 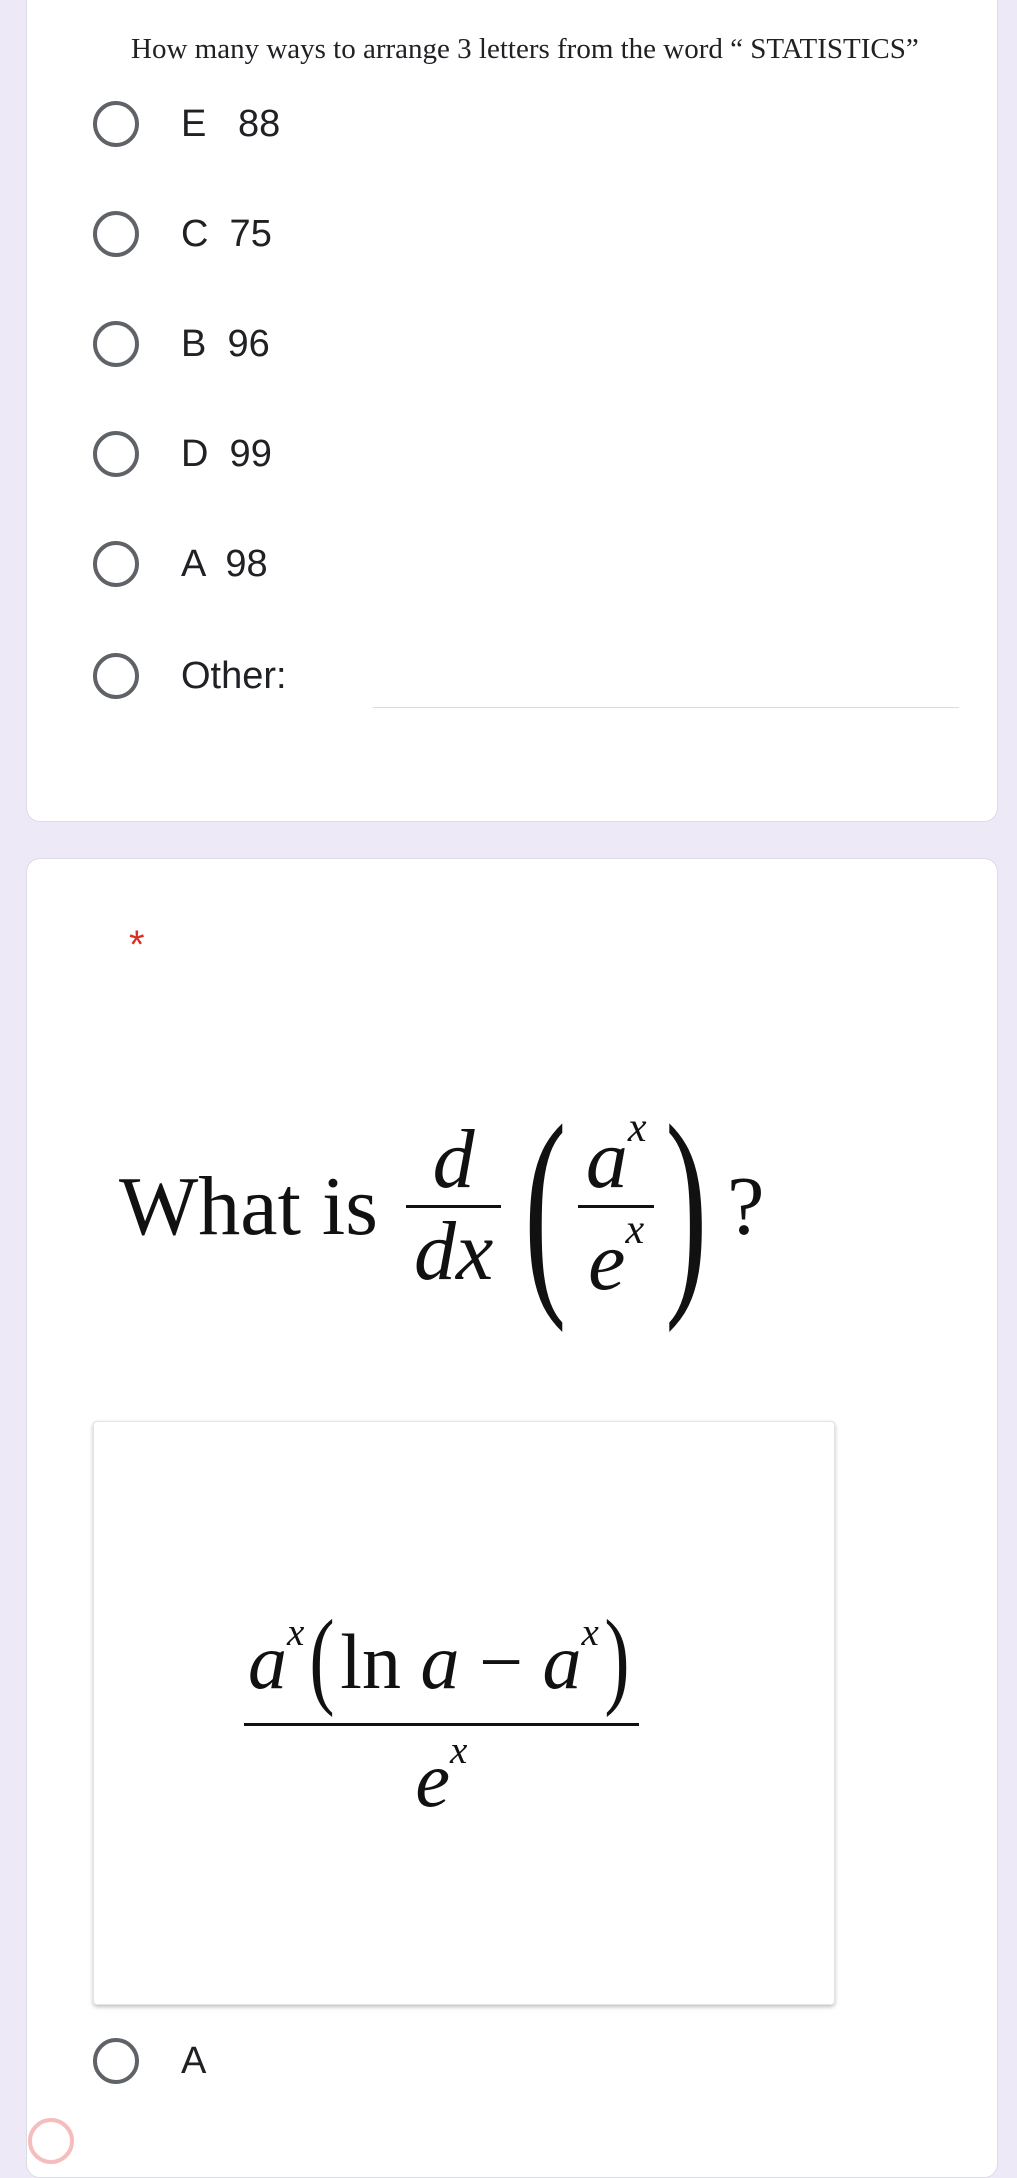 I want to click on den-base: e, so click(x=433, y=1779).